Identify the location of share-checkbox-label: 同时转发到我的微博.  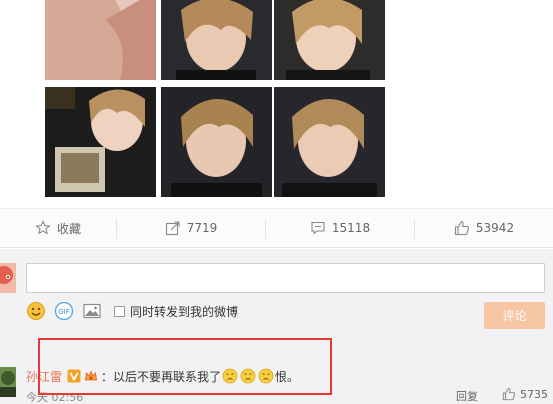
(184, 311).